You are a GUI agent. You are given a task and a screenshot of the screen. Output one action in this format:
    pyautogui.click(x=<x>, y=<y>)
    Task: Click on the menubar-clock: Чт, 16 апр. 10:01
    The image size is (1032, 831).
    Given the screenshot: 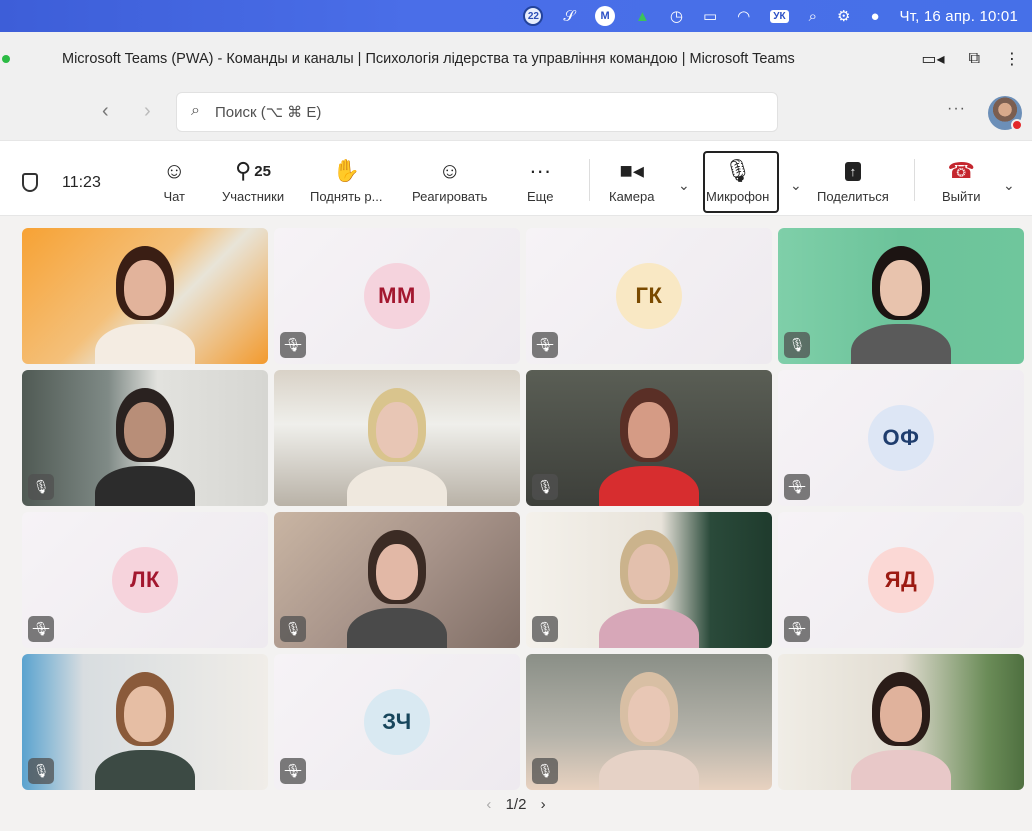 What is the action you would take?
    pyautogui.click(x=959, y=16)
    